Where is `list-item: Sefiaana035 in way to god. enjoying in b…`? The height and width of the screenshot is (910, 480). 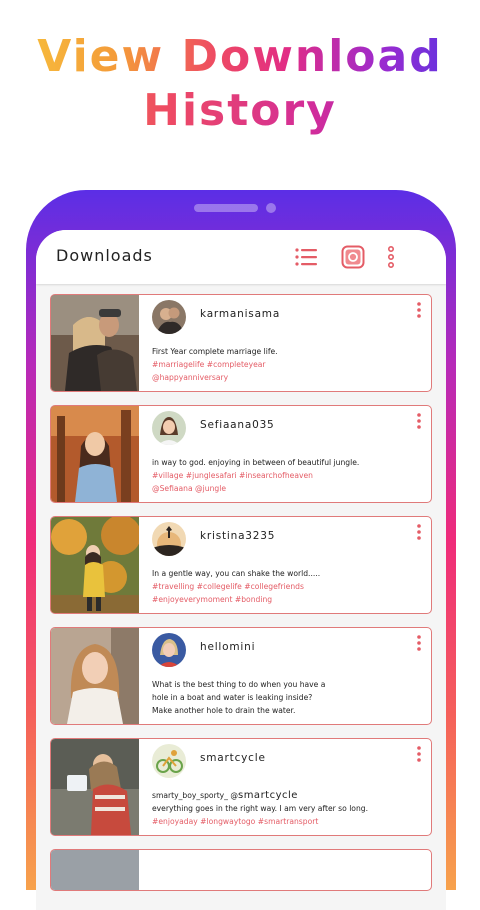
list-item: Sefiaana035 in way to god. enjoying in b… is located at coordinates (241, 454).